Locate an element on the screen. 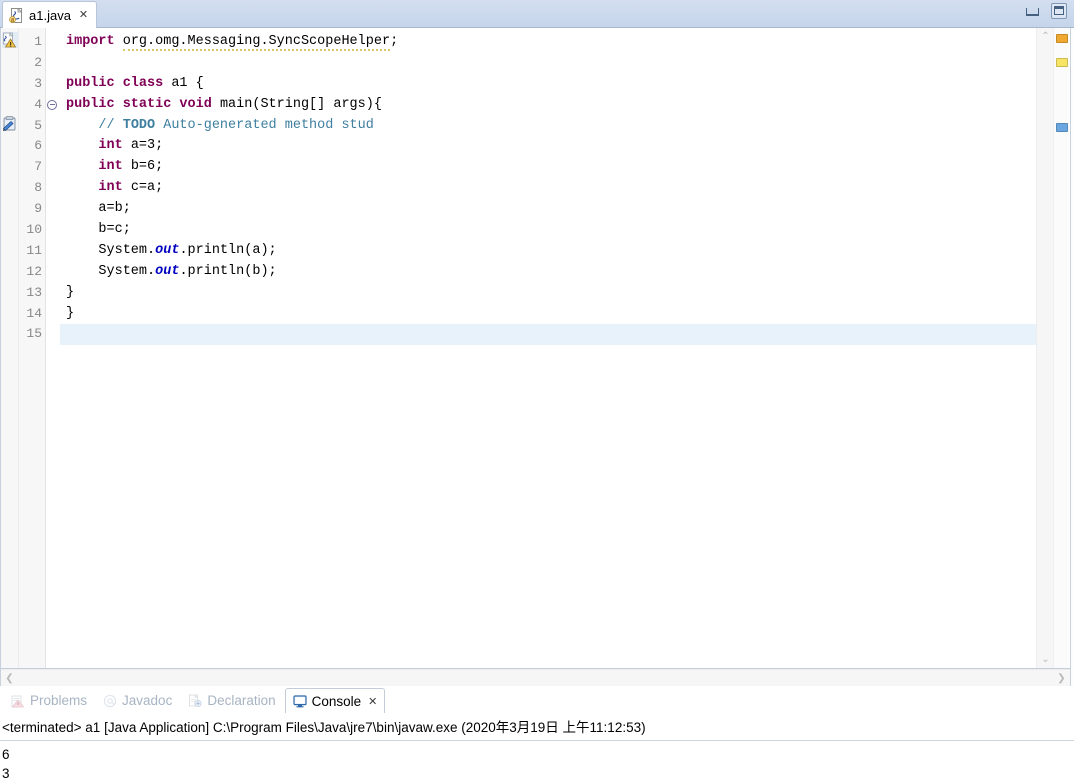 The image size is (1074, 783). tab-console: Console ✕ is located at coordinates (335, 700).